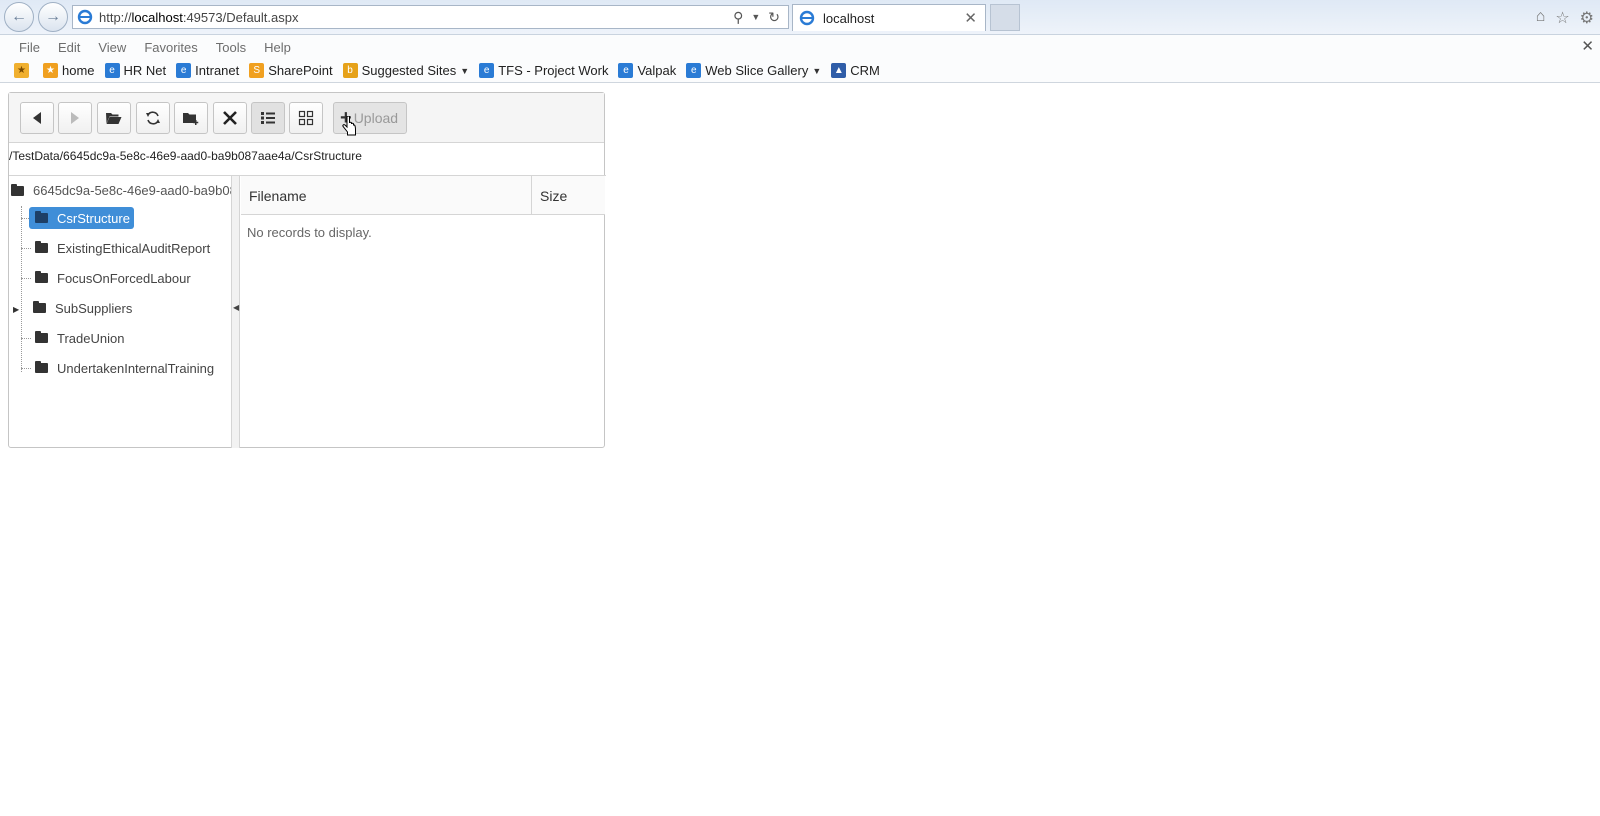 This screenshot has height=816, width=1600. Describe the element at coordinates (231, 47) in the screenshot. I see `menu-tools: Tools` at that location.